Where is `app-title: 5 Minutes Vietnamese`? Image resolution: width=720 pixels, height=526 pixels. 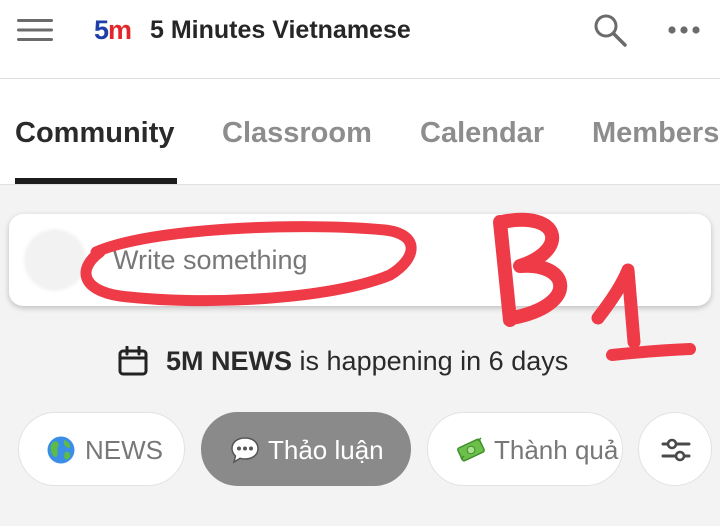 app-title: 5 Minutes Vietnamese is located at coordinates (280, 30).